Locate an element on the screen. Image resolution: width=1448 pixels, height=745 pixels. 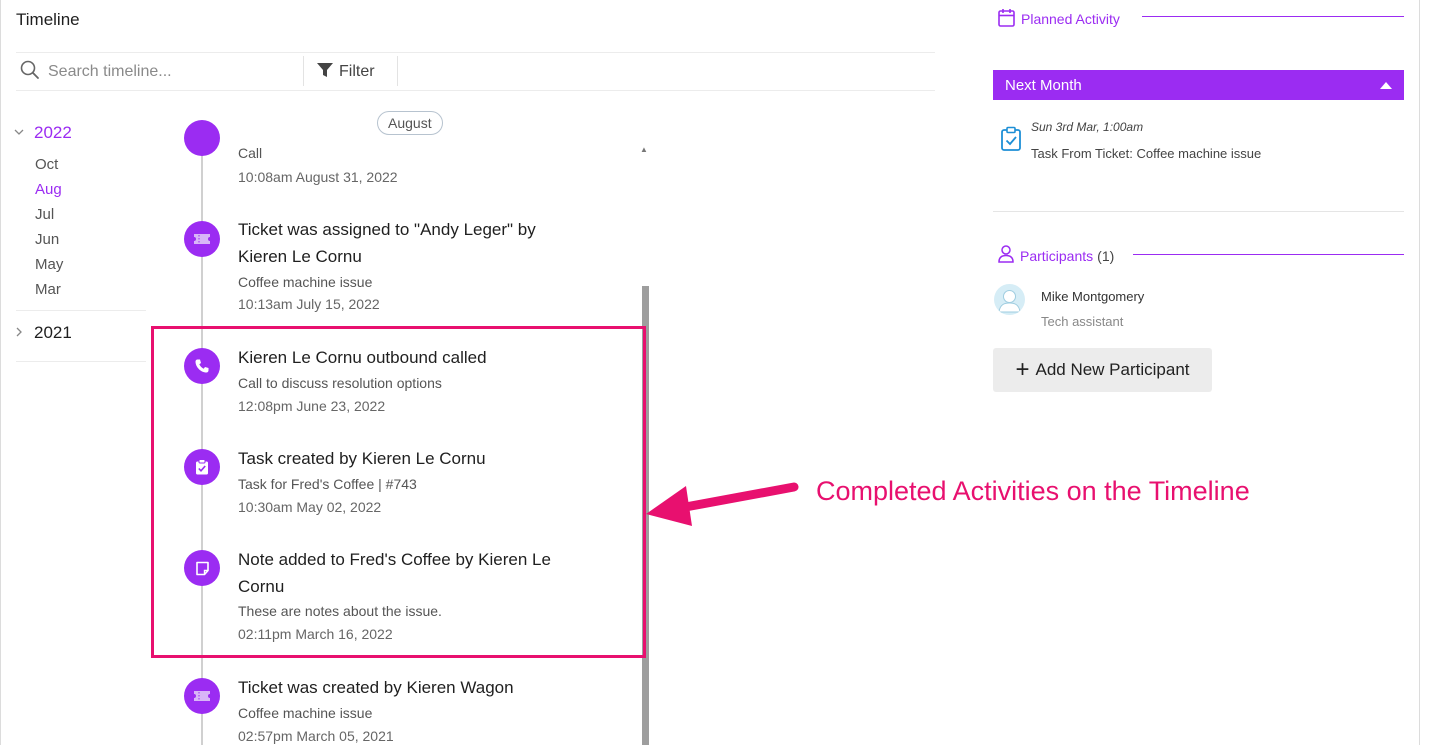
annotation-text: Completed Activities on the Timeline is located at coordinates (1033, 491).